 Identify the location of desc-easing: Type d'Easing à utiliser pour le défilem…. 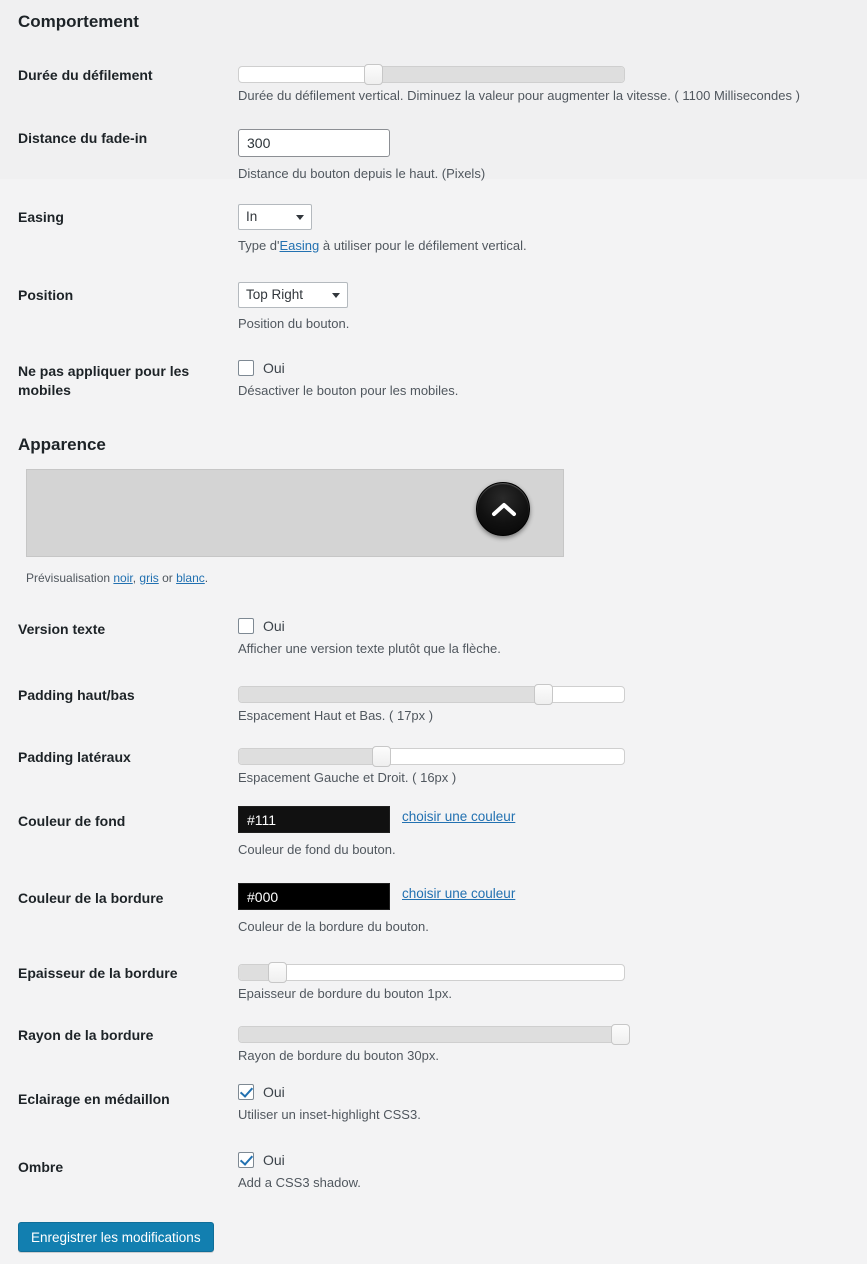
(382, 245).